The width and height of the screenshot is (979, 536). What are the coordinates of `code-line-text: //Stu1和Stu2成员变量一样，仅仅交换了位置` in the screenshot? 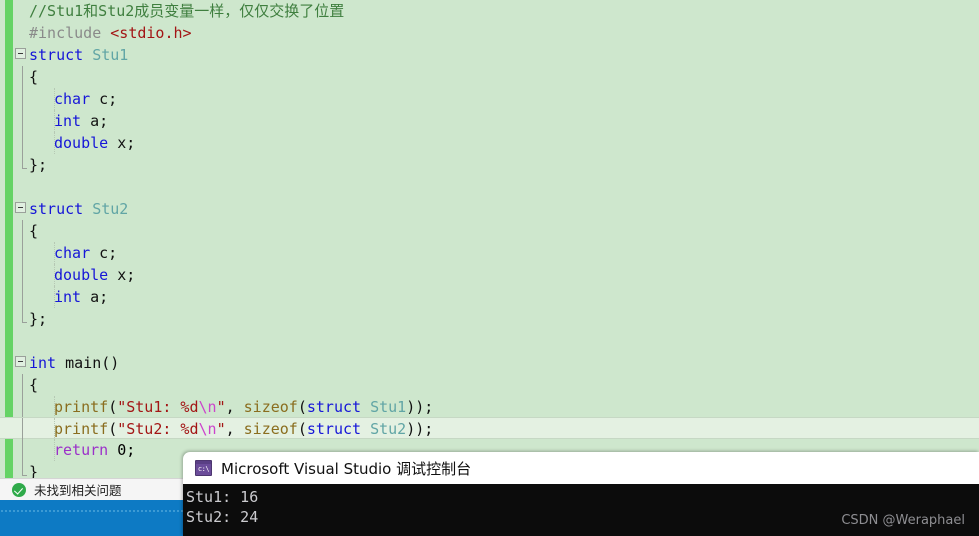 It's located at (186, 11).